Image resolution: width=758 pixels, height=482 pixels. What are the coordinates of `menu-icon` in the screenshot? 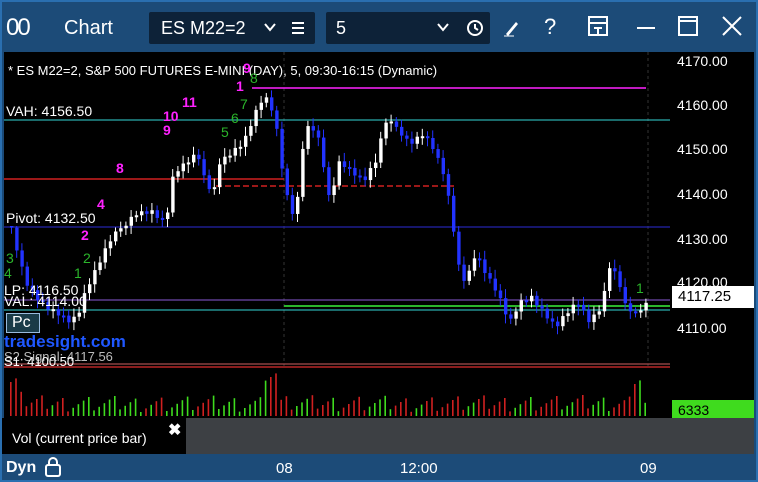 It's located at (298, 28).